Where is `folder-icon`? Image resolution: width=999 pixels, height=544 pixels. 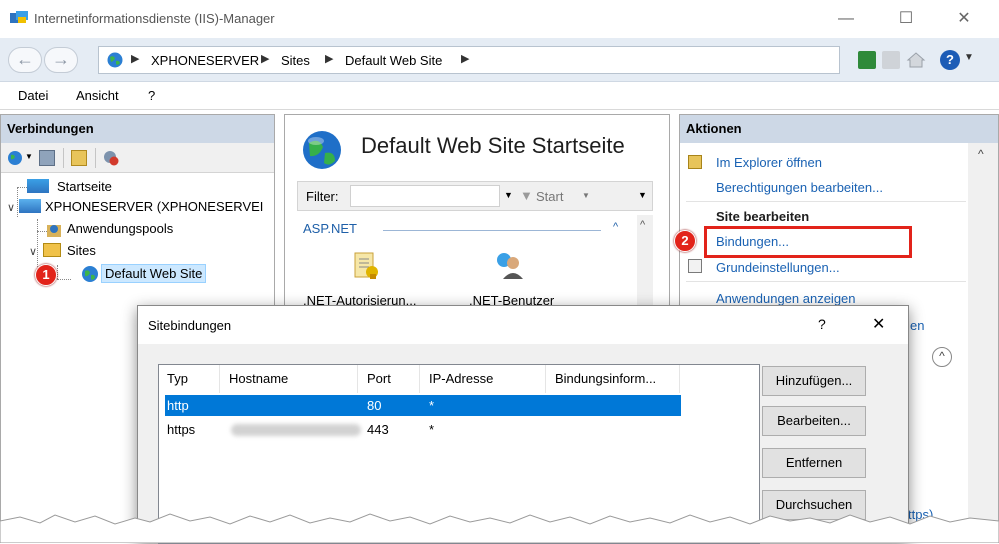 folder-icon is located at coordinates (79, 158).